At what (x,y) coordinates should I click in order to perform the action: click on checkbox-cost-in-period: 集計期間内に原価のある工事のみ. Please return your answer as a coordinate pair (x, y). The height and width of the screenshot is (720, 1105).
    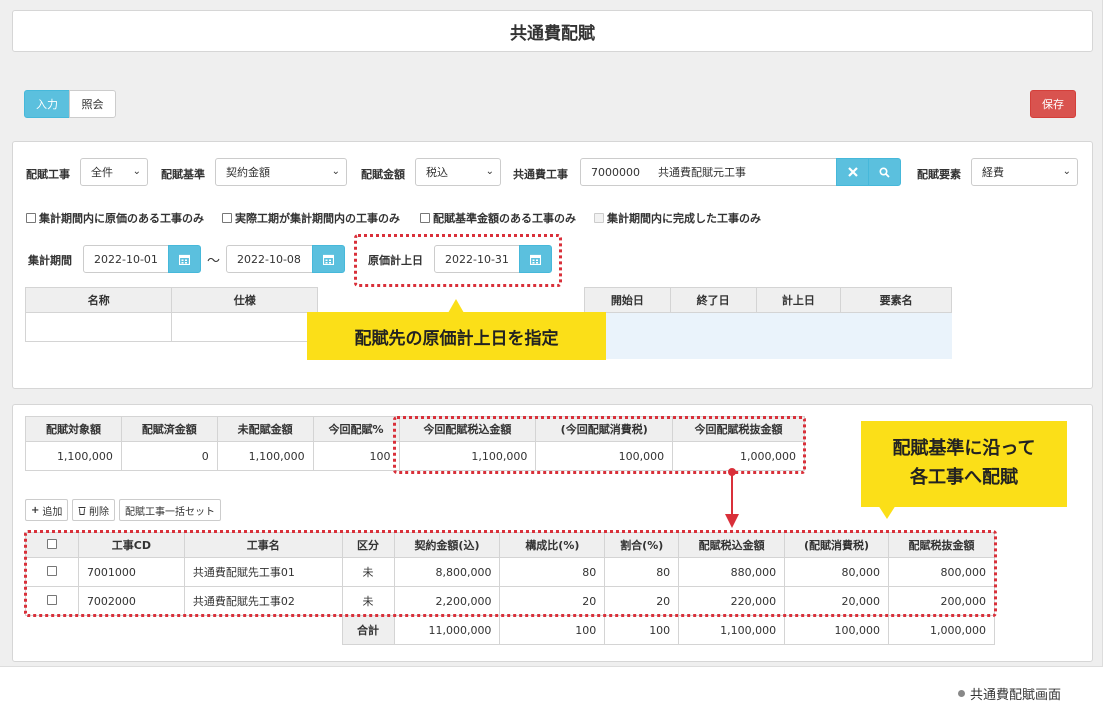
    Looking at the image, I should click on (115, 218).